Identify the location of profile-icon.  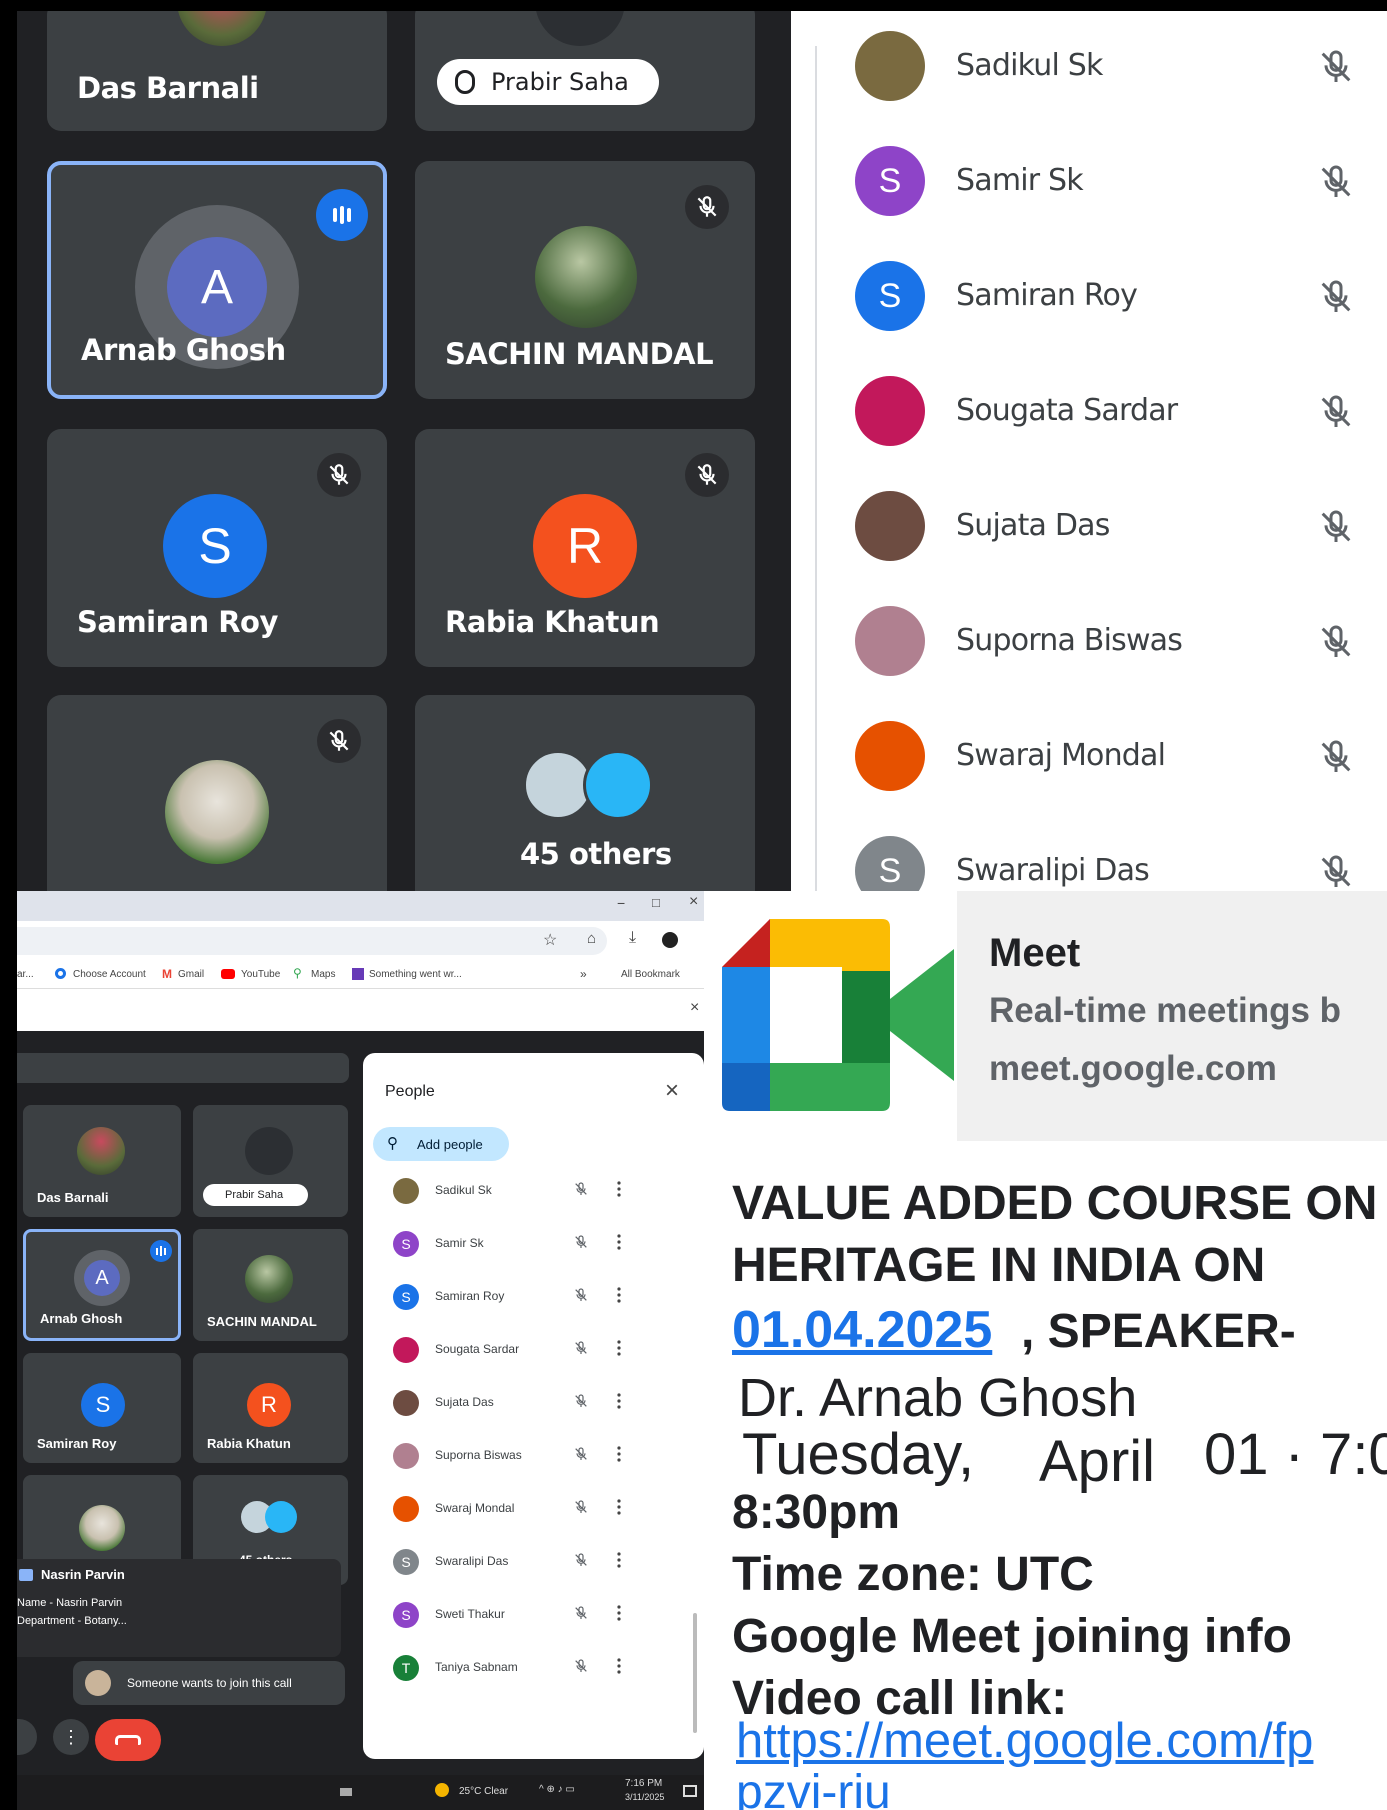
(670, 940).